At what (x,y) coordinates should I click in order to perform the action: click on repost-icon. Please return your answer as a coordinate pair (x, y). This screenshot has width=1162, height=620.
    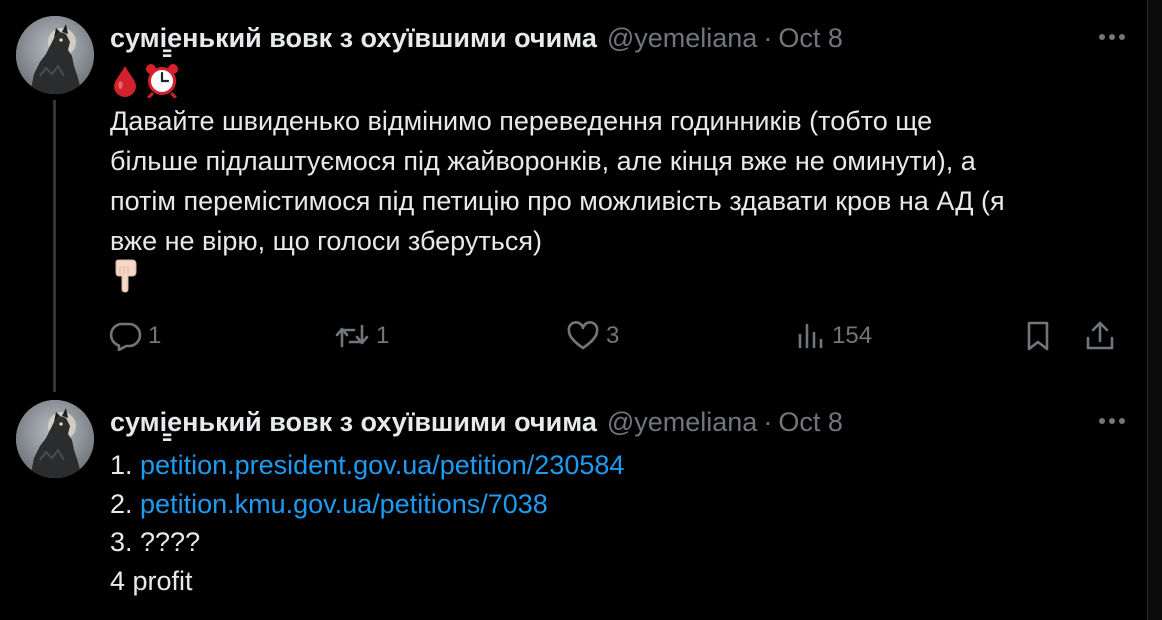
    Looking at the image, I should click on (352, 336).